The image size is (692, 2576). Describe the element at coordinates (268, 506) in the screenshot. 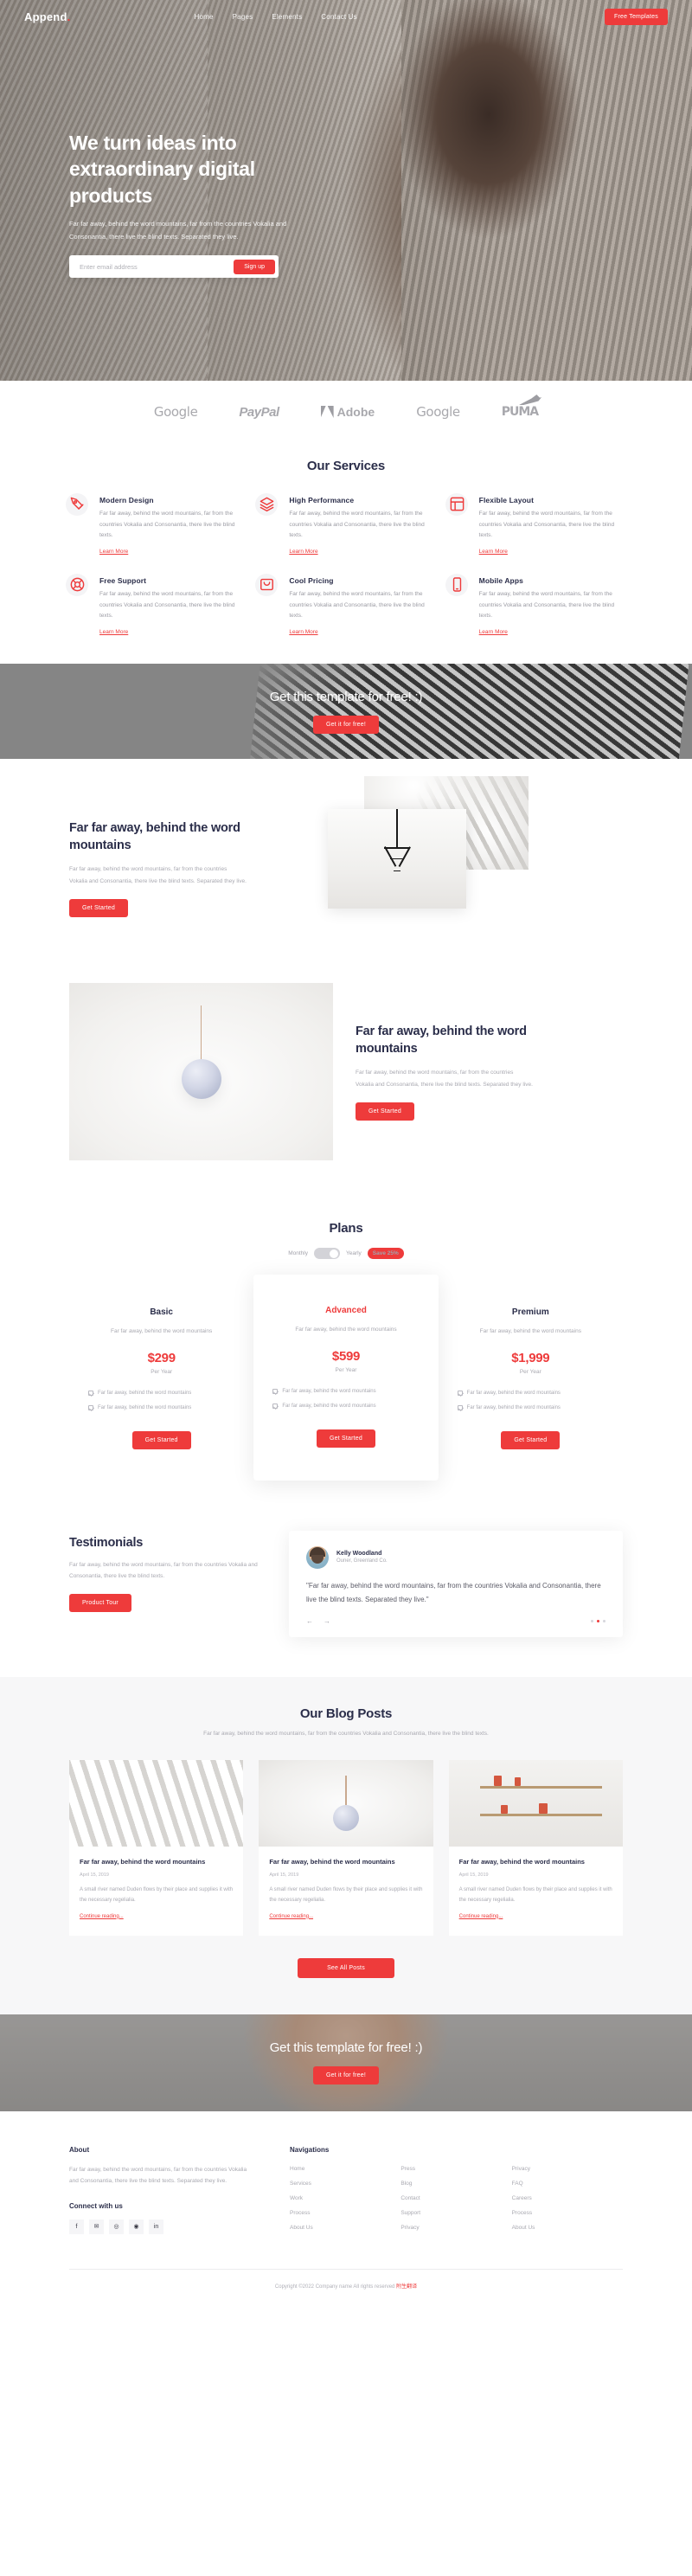

I see `layers-icon` at that location.